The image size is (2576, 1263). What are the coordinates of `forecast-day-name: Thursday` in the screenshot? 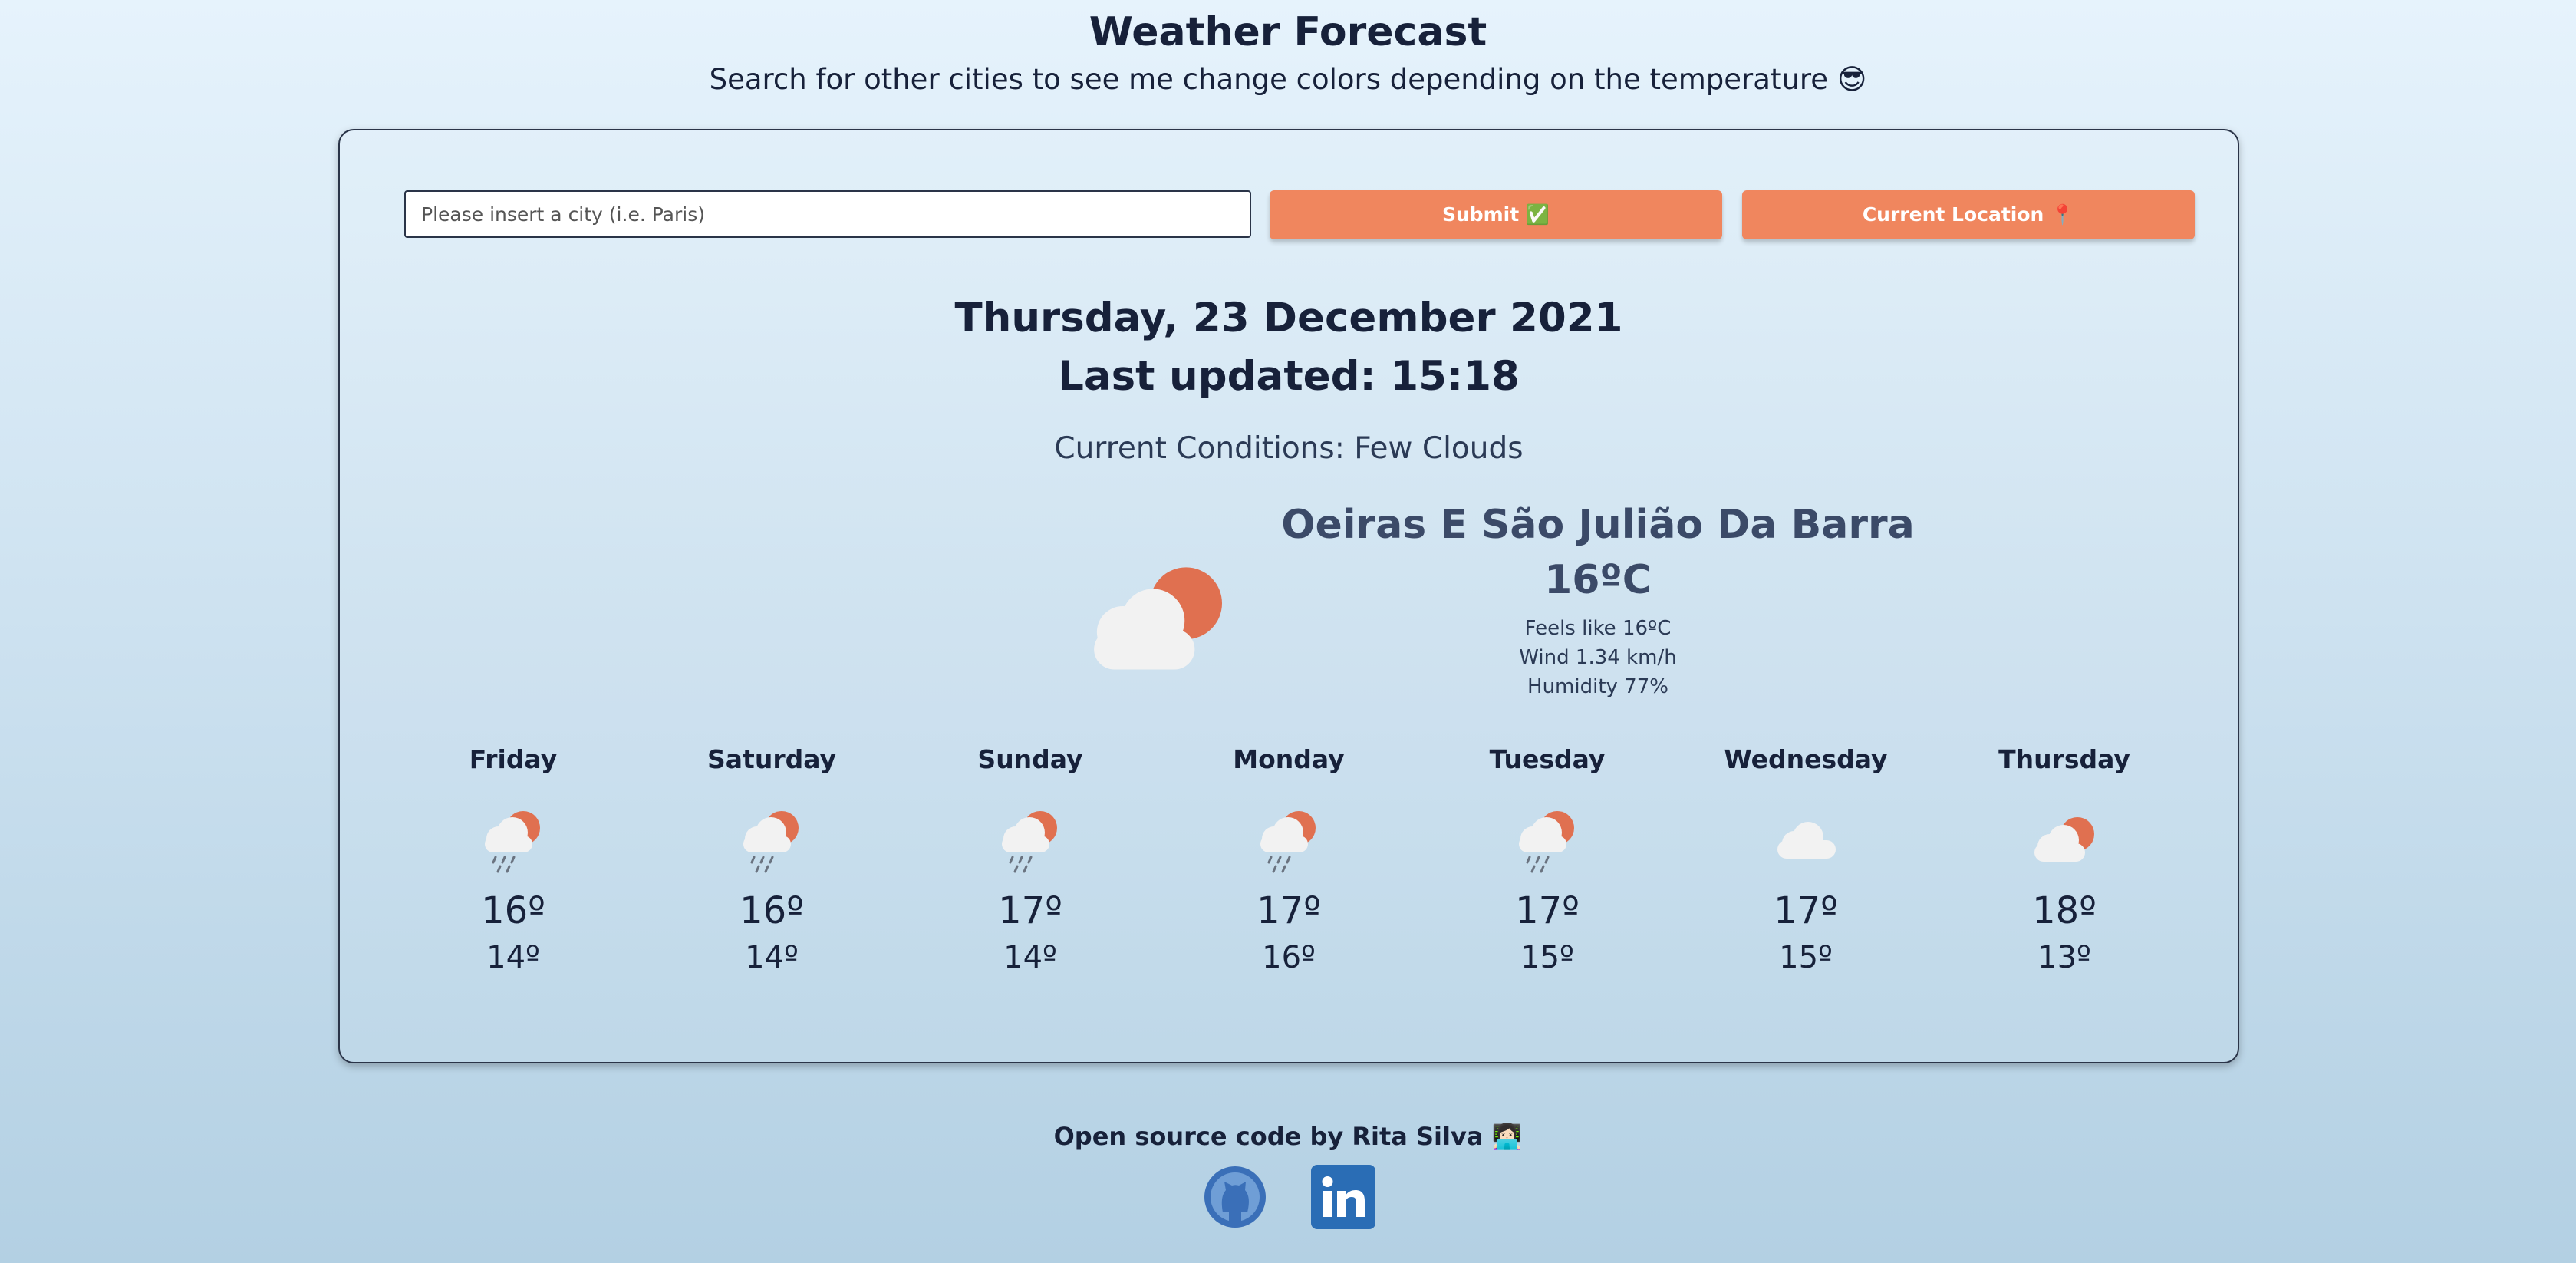 It's located at (2064, 759).